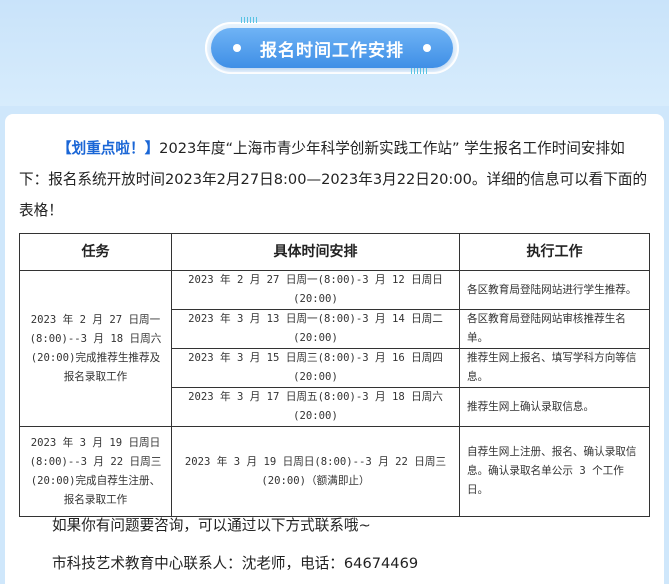 The width and height of the screenshot is (669, 584). I want to click on table-header-row: 任务 具体时间安排 执行工作, so click(334, 252).